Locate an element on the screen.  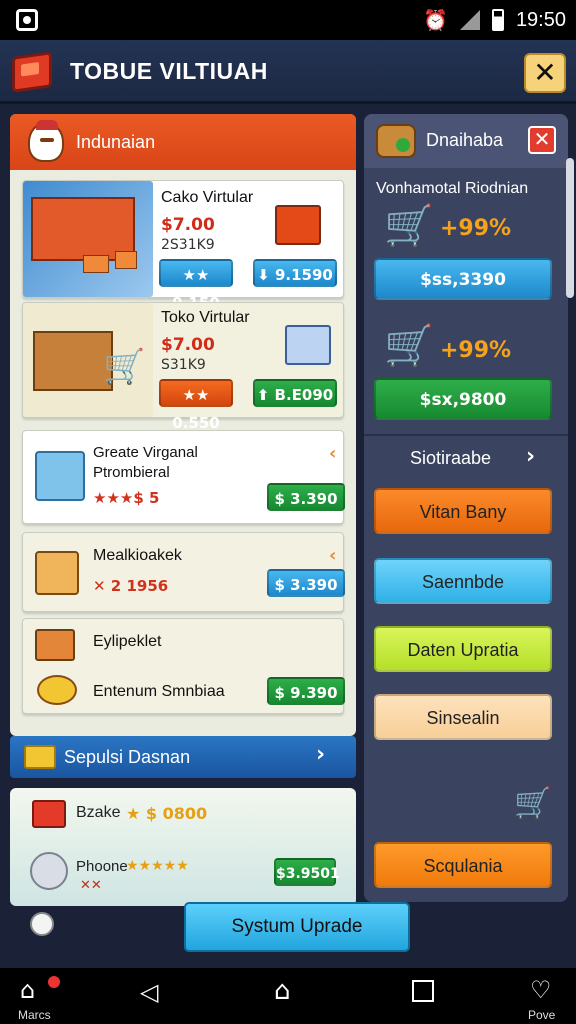
desk-icon is located at coordinates (73, 361).